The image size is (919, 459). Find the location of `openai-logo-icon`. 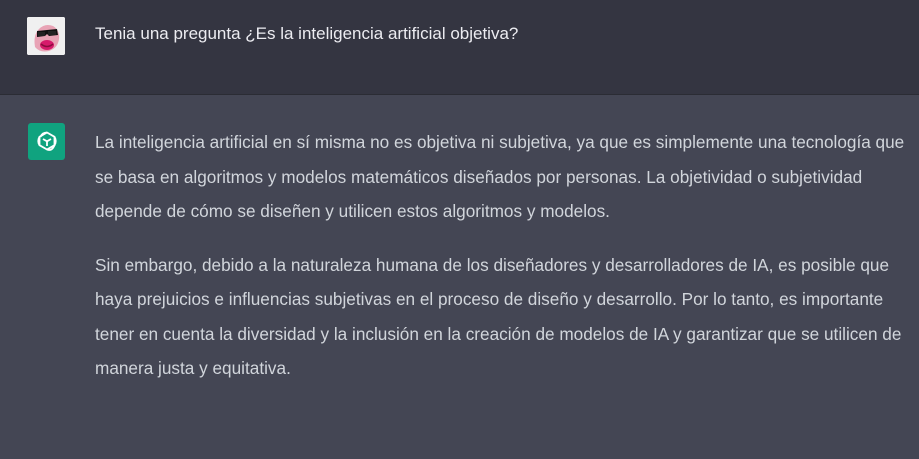

openai-logo-icon is located at coordinates (46, 141).